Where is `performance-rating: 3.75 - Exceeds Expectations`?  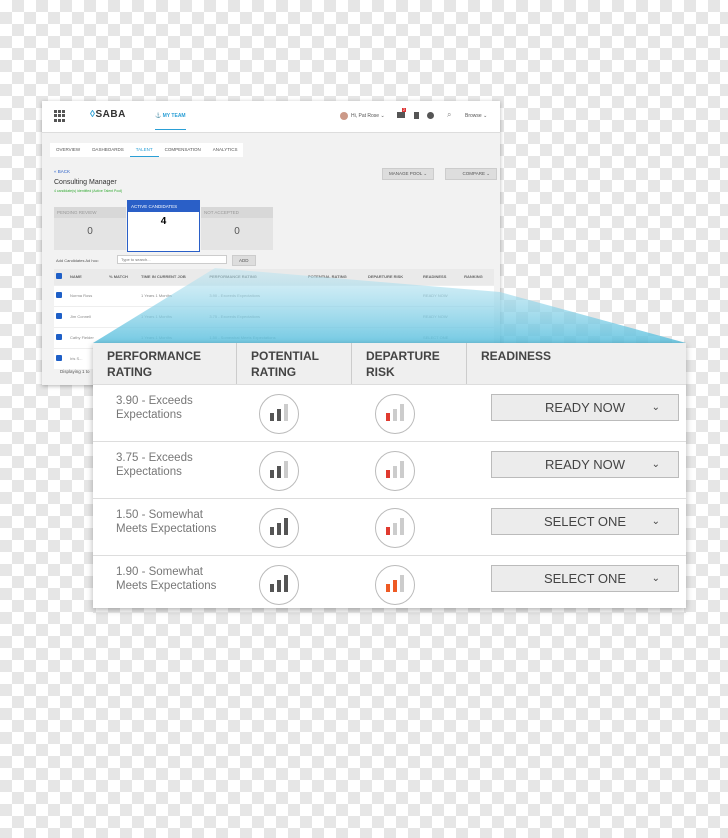
performance-rating: 3.75 - Exceeds Expectations is located at coordinates (154, 465).